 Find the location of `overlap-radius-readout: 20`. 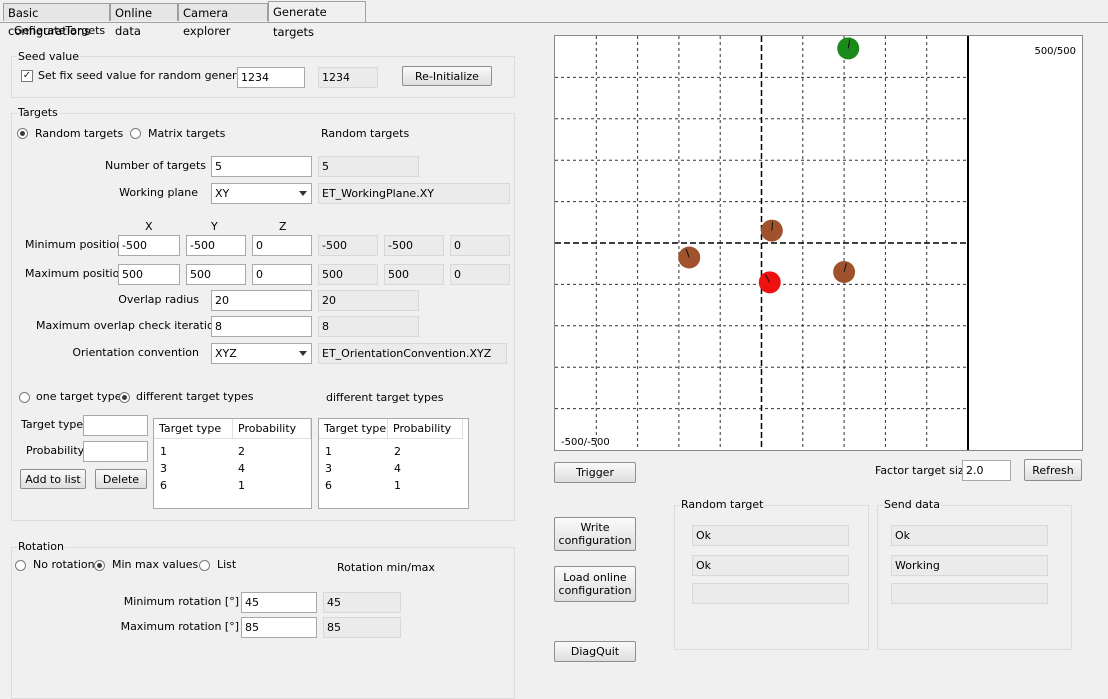

overlap-radius-readout: 20 is located at coordinates (368, 300).